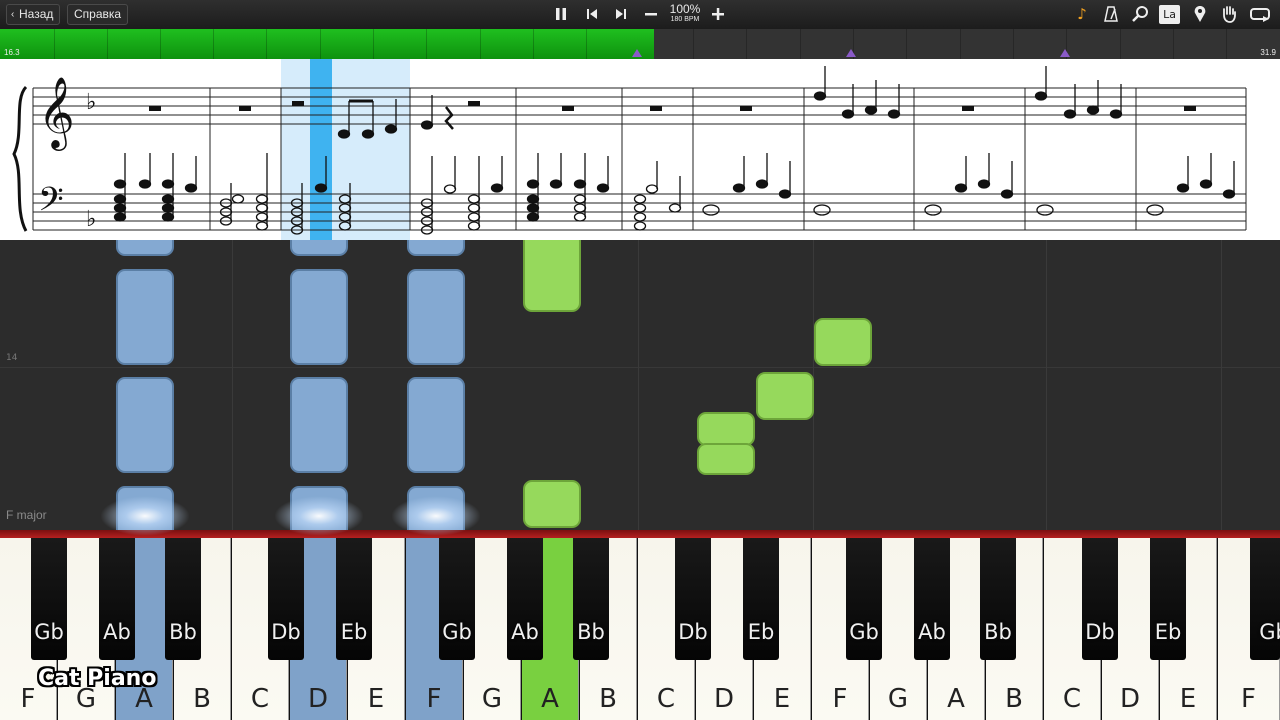 The width and height of the screenshot is (1280, 720). What do you see at coordinates (1082, 14) in the screenshot?
I see `note-color-icon: ♪` at bounding box center [1082, 14].